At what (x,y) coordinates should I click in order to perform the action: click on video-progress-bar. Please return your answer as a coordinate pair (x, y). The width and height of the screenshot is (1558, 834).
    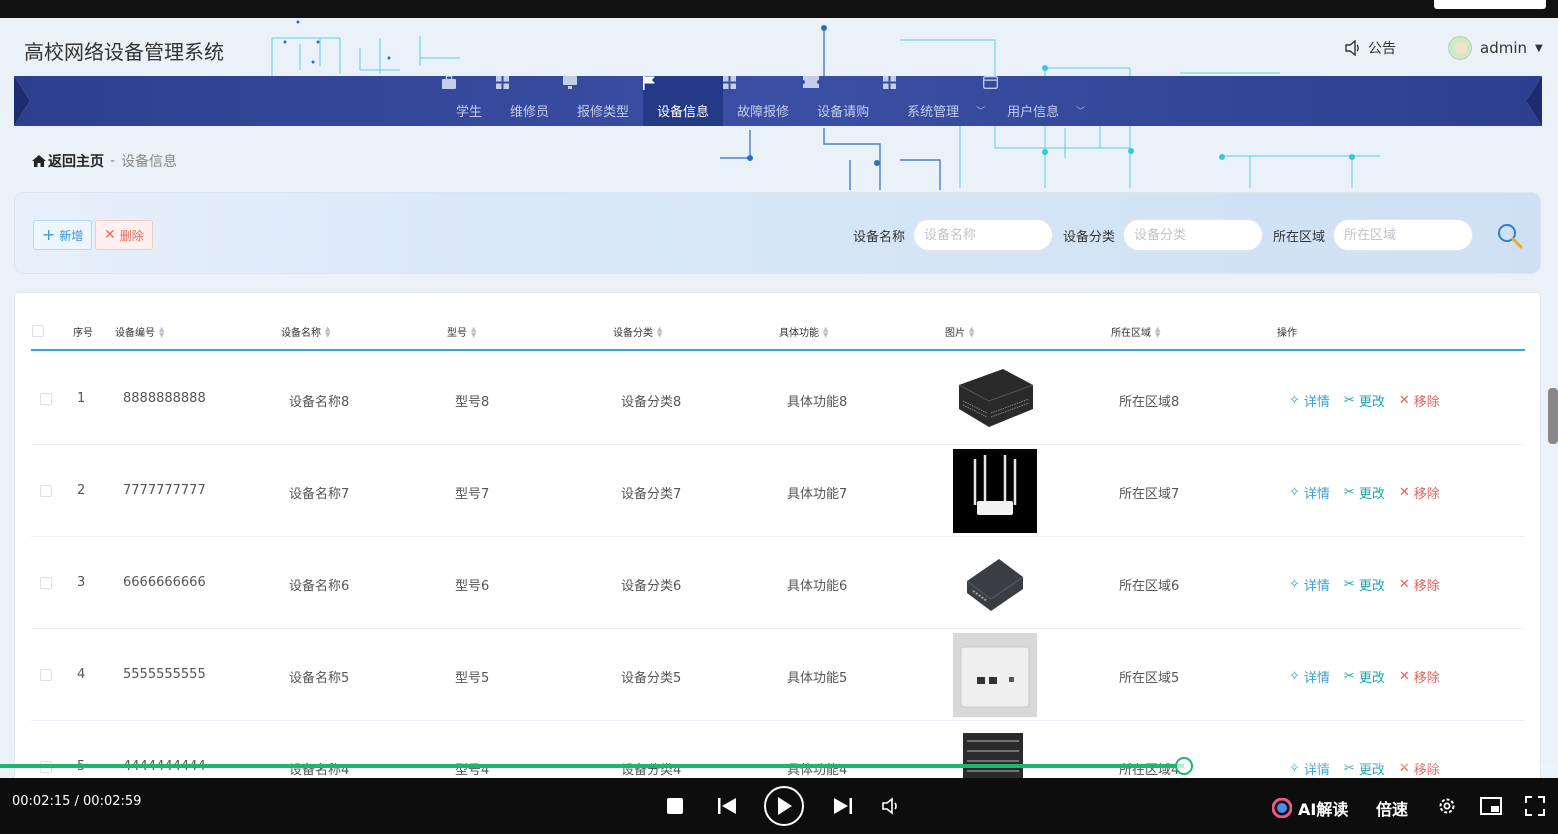
    Looking at the image, I should click on (779, 766).